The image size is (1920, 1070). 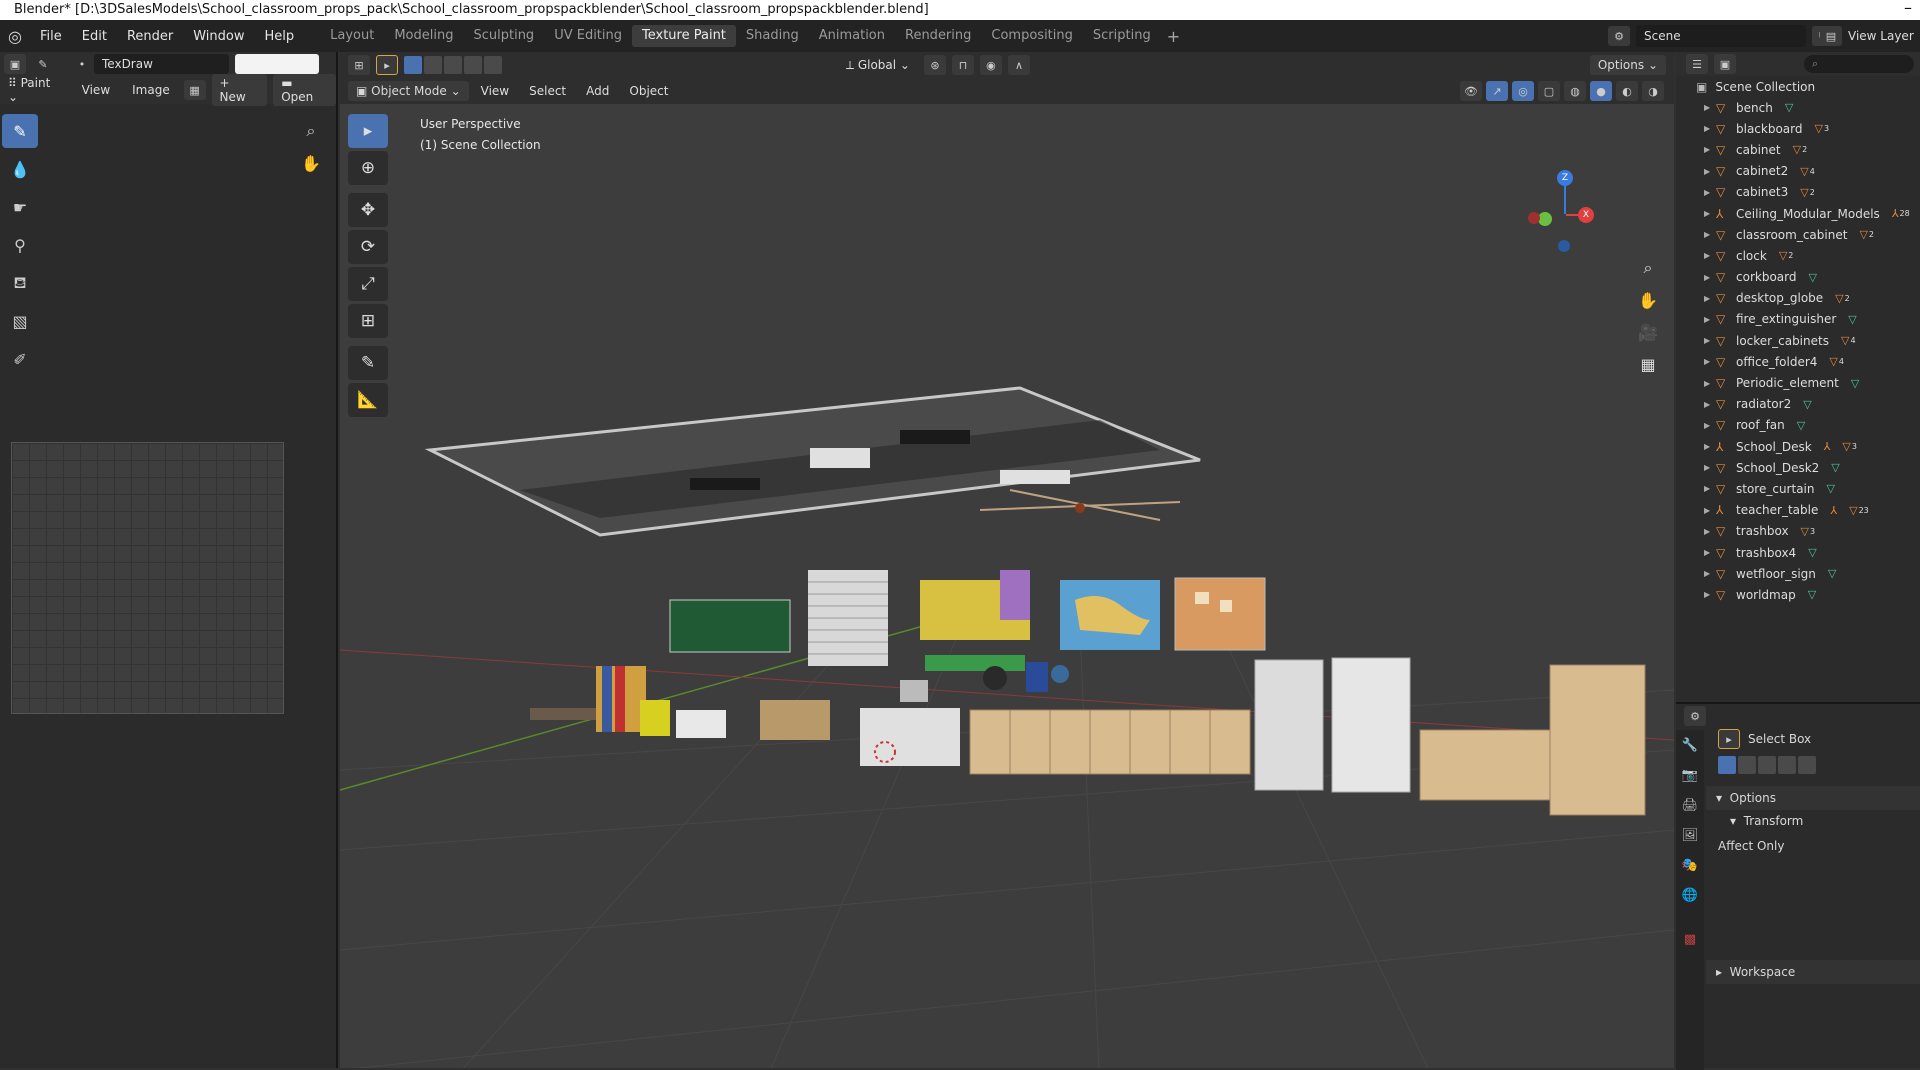 I want to click on pivot-icon: ⊛, so click(x=934, y=65).